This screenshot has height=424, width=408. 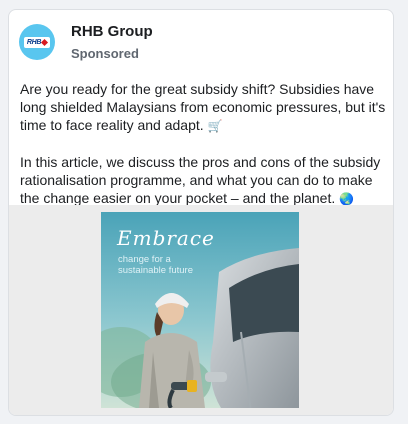 I want to click on globe-icon: 🌏, so click(x=347, y=199).